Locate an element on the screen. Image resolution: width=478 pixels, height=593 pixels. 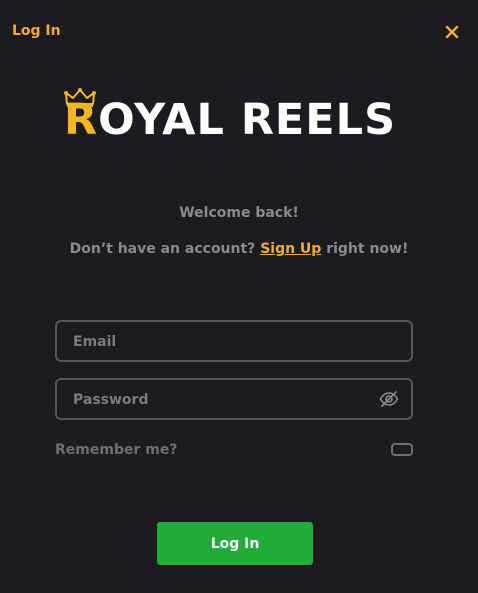
password-field is located at coordinates (223, 400).